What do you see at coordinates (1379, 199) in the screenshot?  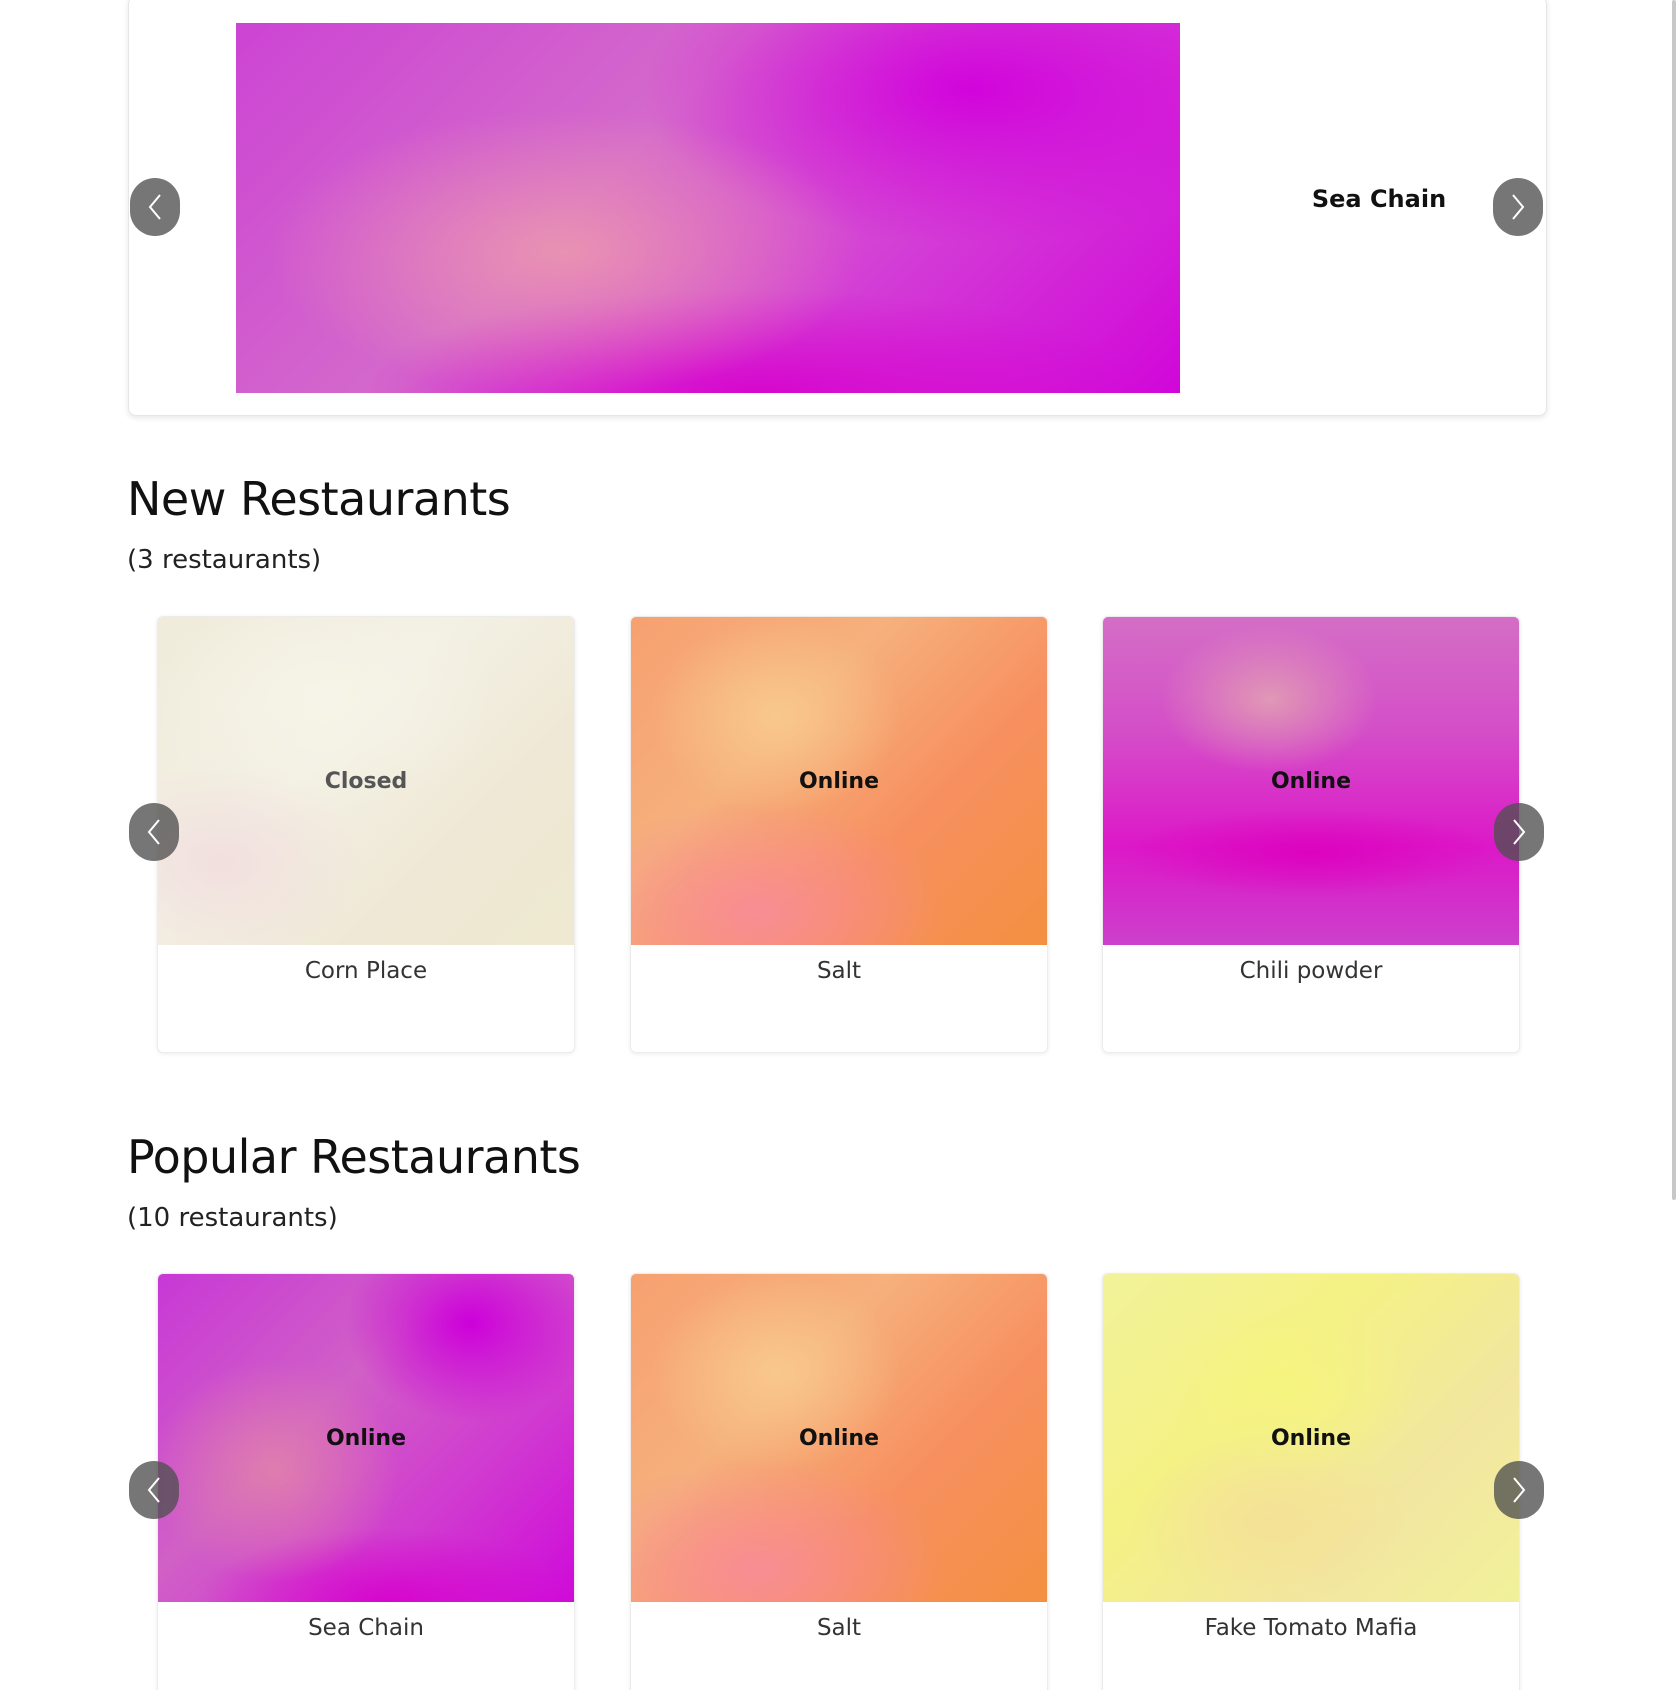 I see `hero-restaurant-name: Sea Chain` at bounding box center [1379, 199].